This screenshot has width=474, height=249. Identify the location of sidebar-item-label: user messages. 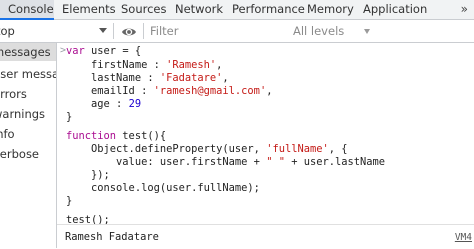
(28, 74).